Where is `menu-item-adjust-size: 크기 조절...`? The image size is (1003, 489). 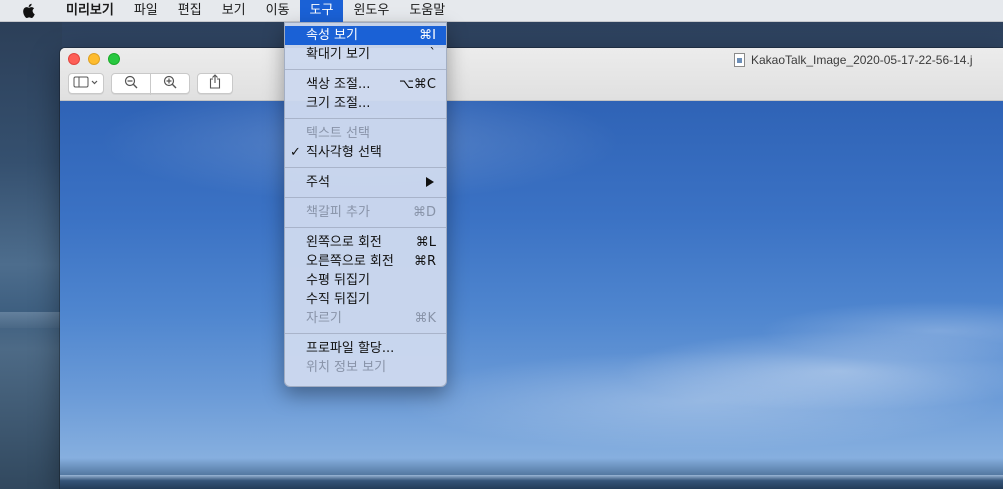 menu-item-adjust-size: 크기 조절... is located at coordinates (365, 103).